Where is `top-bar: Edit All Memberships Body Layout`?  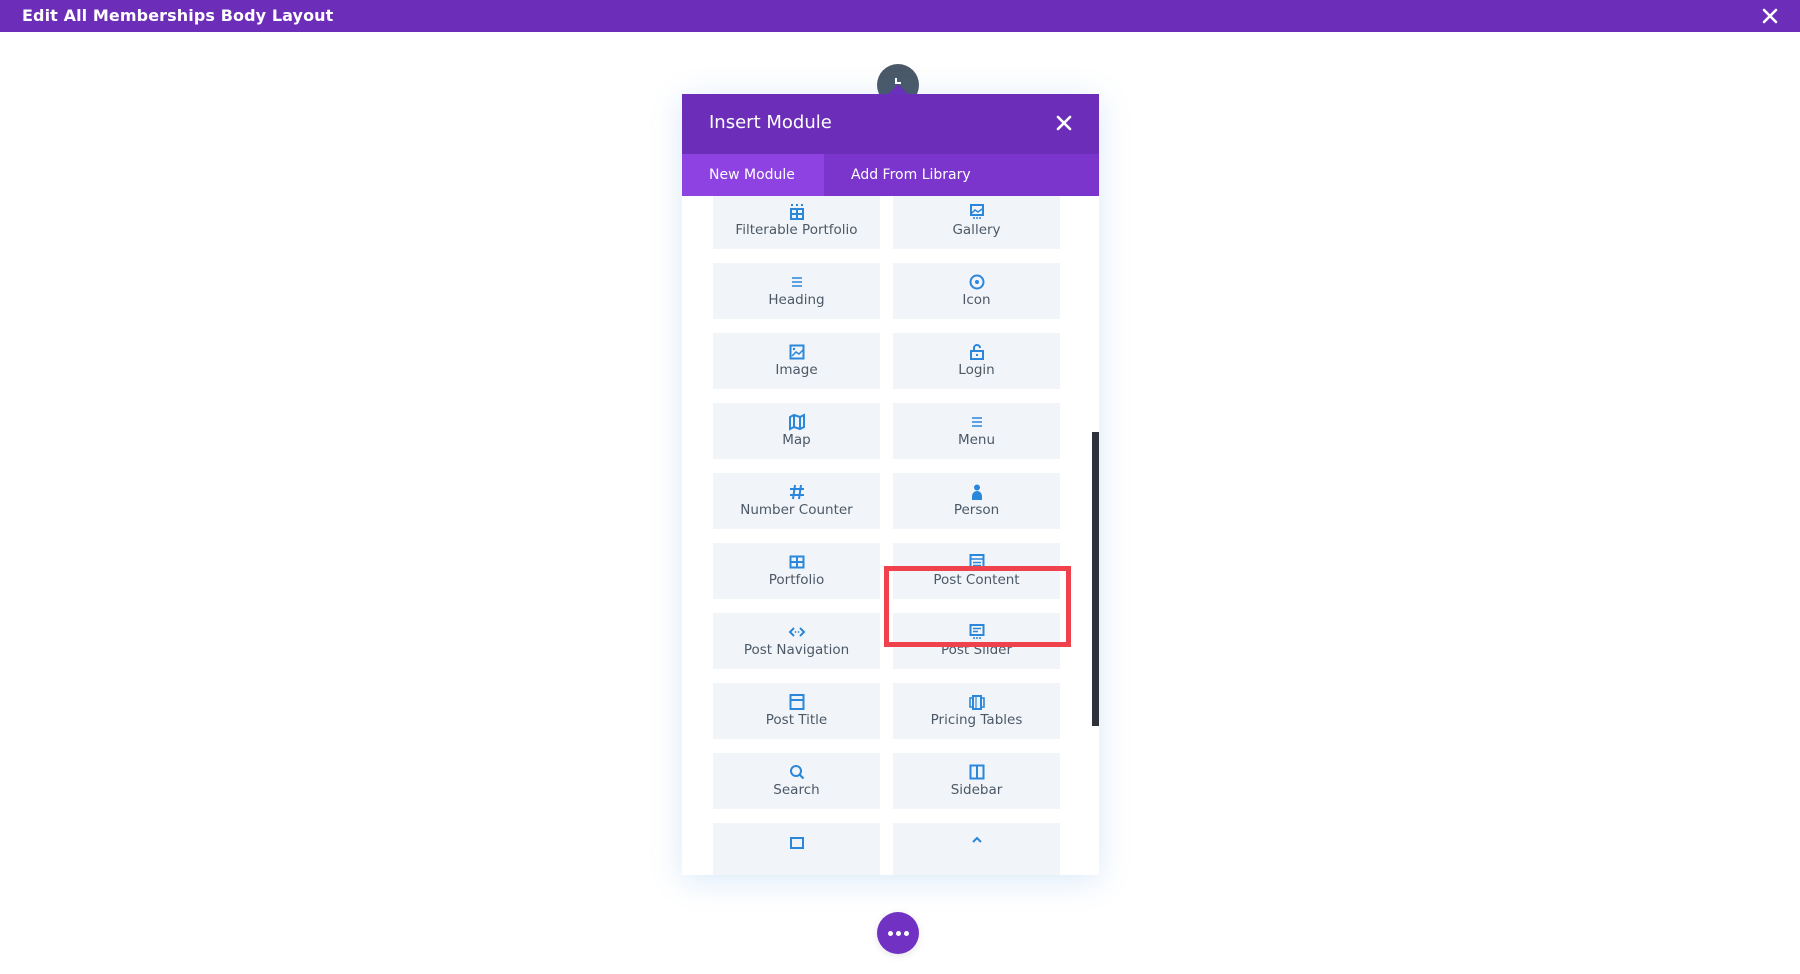
top-bar: Edit All Memberships Body Layout is located at coordinates (900, 16).